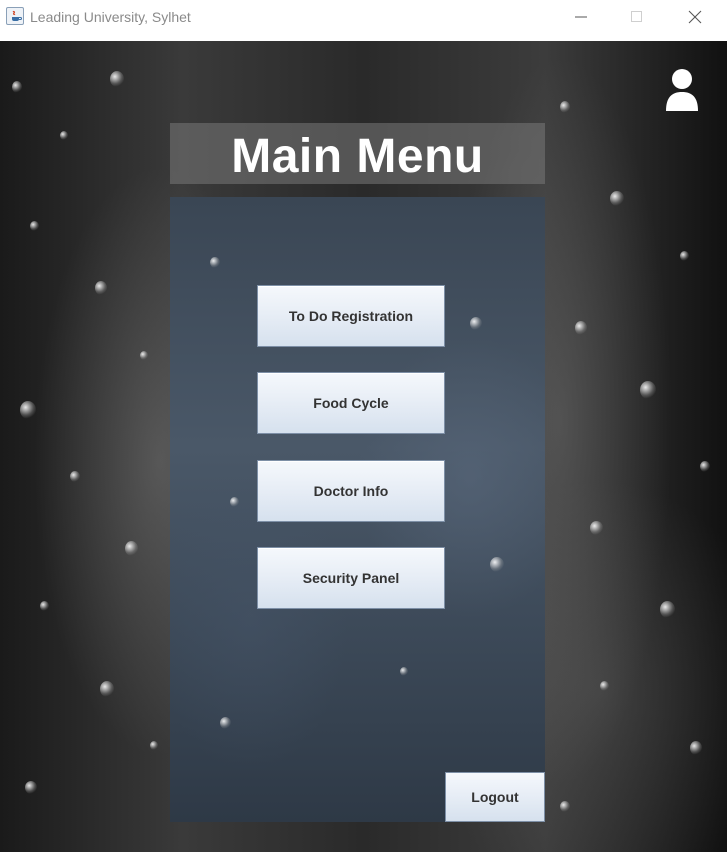 The image size is (727, 852). I want to click on security-panel-button: Security Panel, so click(351, 578).